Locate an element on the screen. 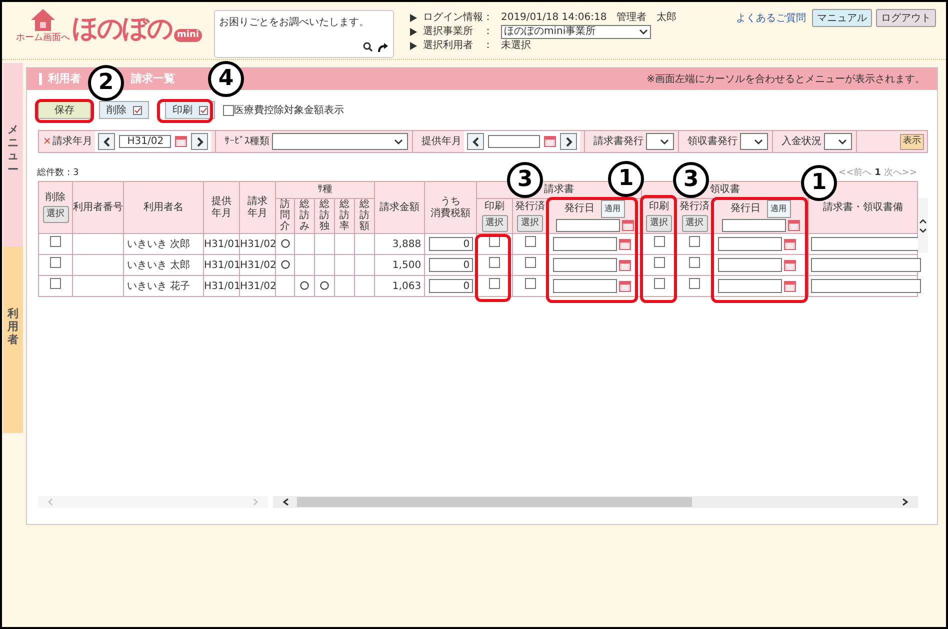  table-cell: いきいき 花子 is located at coordinates (164, 286).